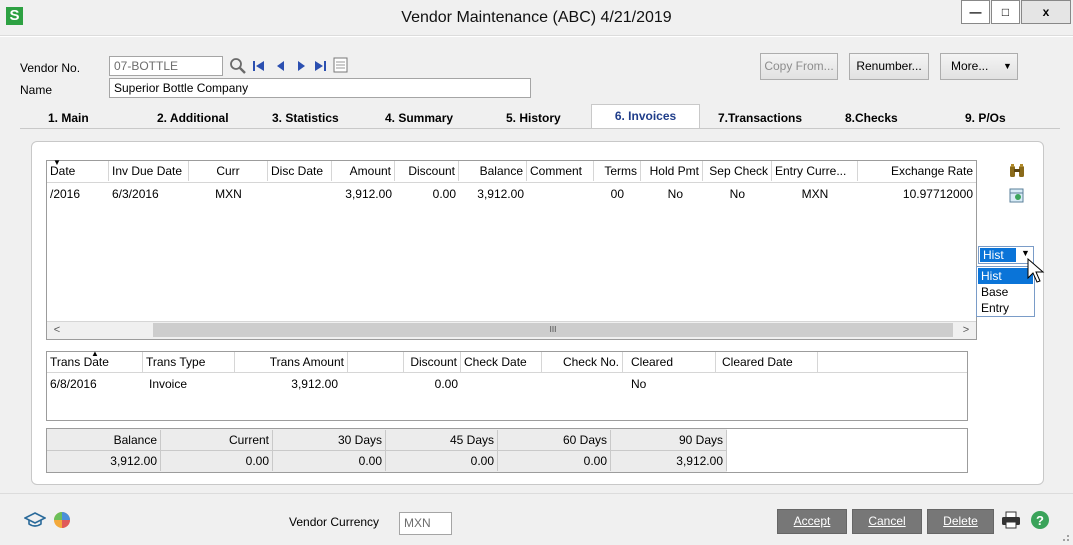 The width and height of the screenshot is (1073, 545). Describe the element at coordinates (582, 384) in the screenshot. I see `cell-check-no` at that location.